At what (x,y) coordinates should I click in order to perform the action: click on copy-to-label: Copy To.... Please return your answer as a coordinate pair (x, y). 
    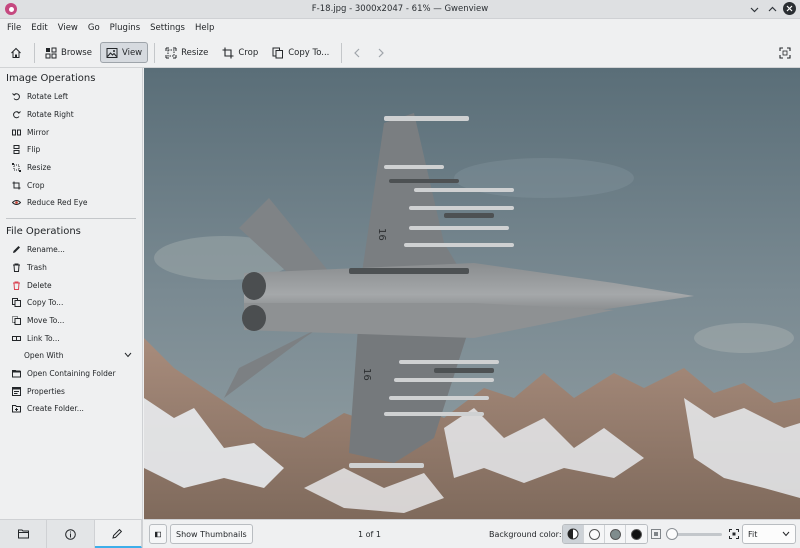
    Looking at the image, I should click on (45, 303).